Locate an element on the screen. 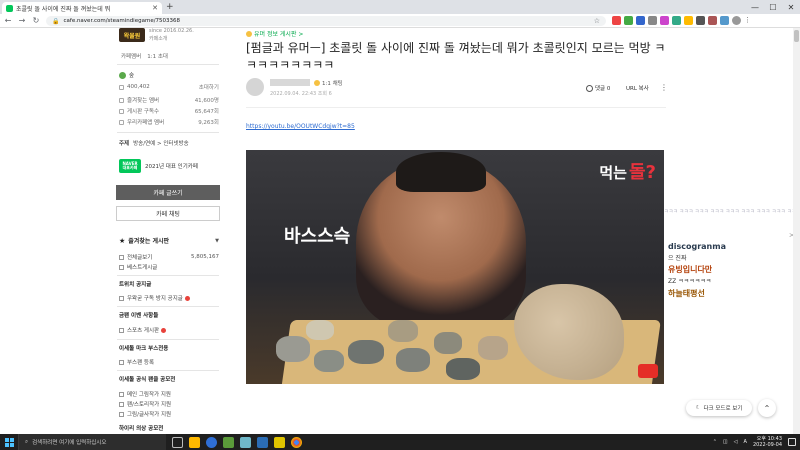 The width and height of the screenshot is (800, 450). tab-title: 초콜릿 돌 사이에 진짜 돌 껴놨는데 뭐 is located at coordinates (63, 9).